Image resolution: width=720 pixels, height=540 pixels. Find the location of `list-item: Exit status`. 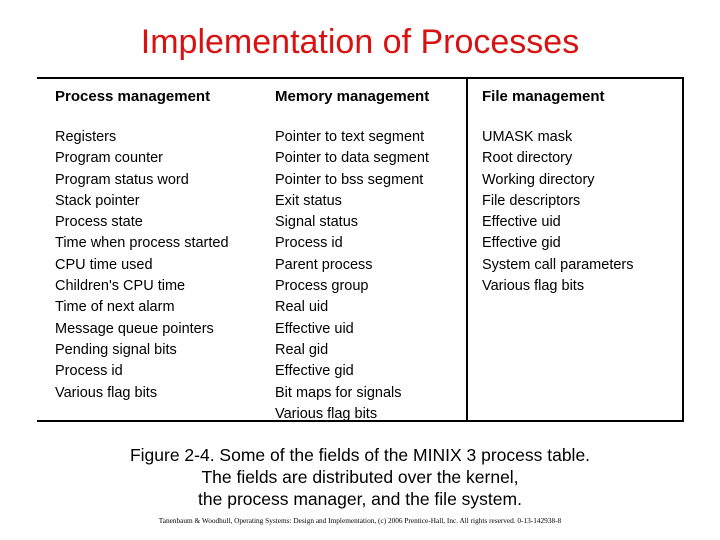

list-item: Exit status is located at coordinates (308, 200).